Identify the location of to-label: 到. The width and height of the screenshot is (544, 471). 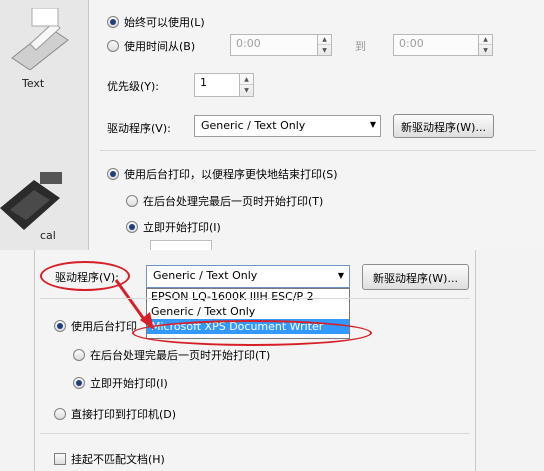
(360, 46).